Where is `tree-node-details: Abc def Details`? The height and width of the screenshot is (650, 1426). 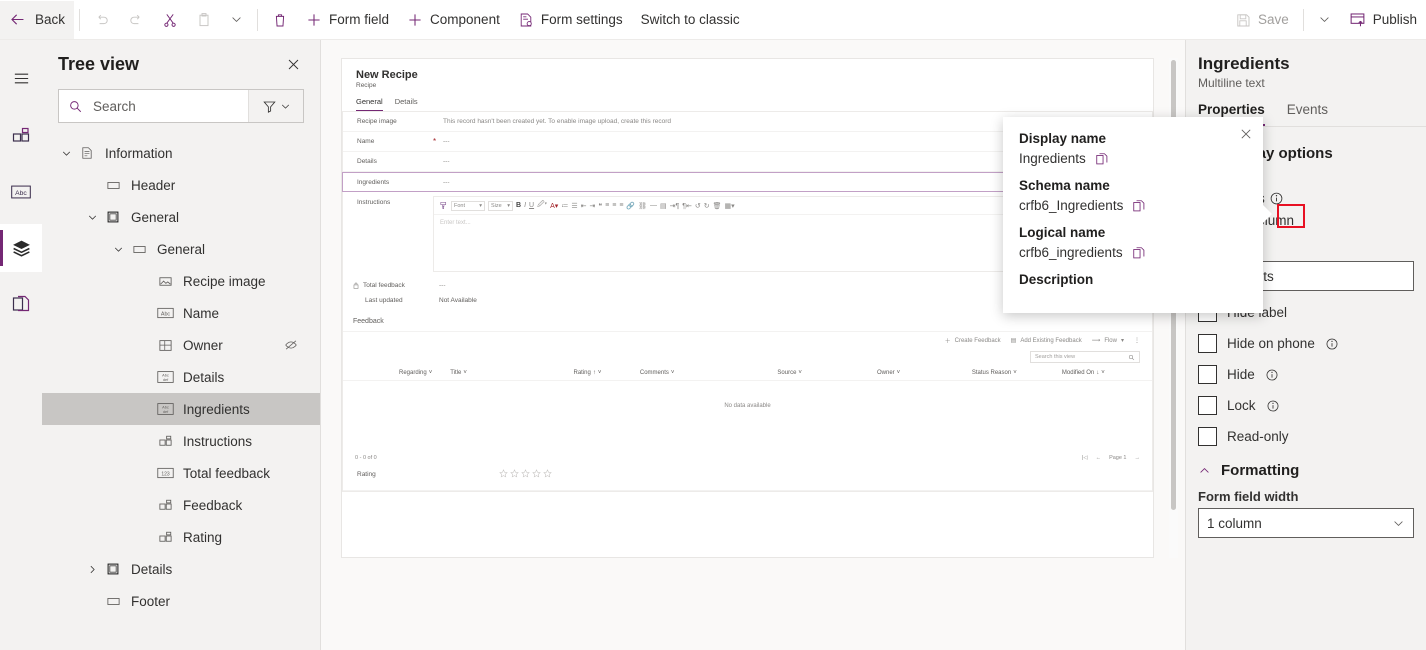
tree-node-details: Abc def Details is located at coordinates (181, 377).